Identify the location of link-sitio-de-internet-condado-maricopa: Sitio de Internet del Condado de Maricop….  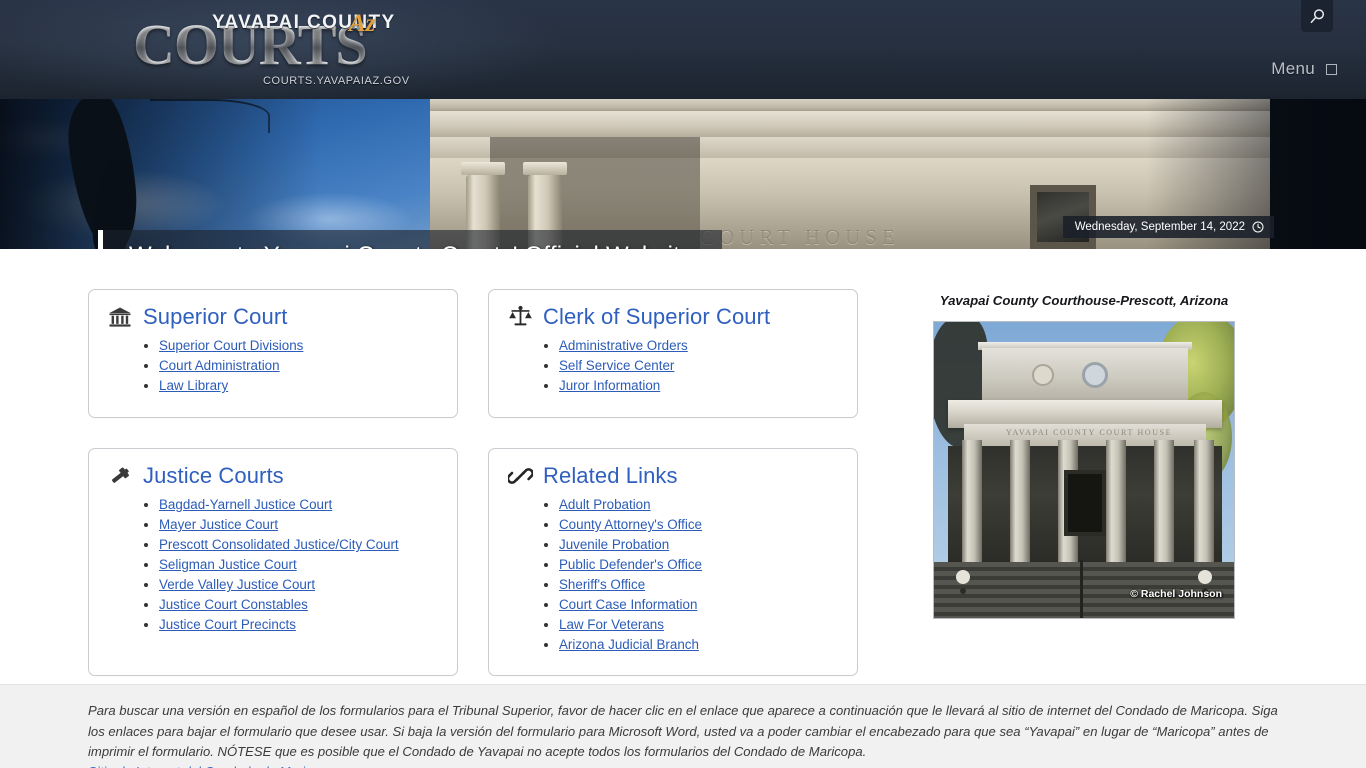
(683, 766).